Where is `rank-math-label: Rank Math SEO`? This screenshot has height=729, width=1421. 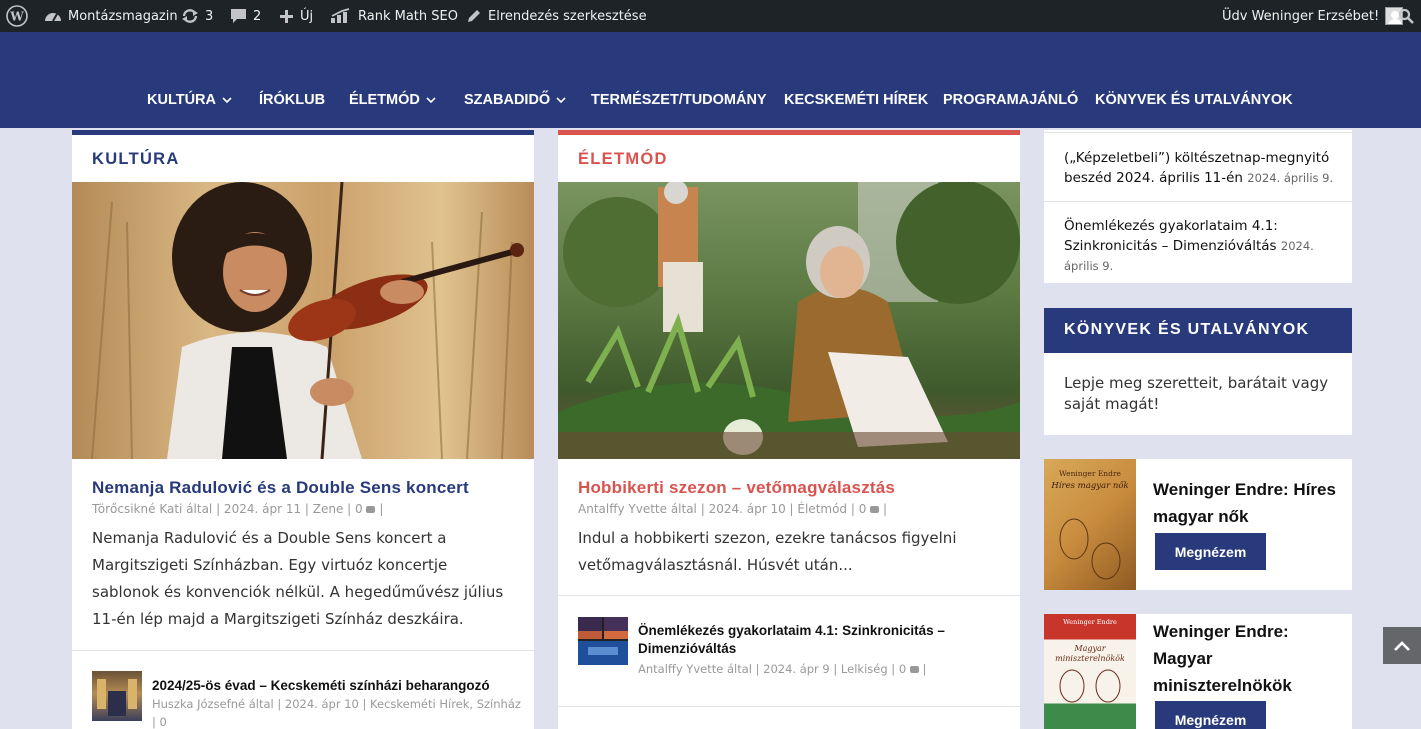
rank-math-label: Rank Math SEO is located at coordinates (408, 16).